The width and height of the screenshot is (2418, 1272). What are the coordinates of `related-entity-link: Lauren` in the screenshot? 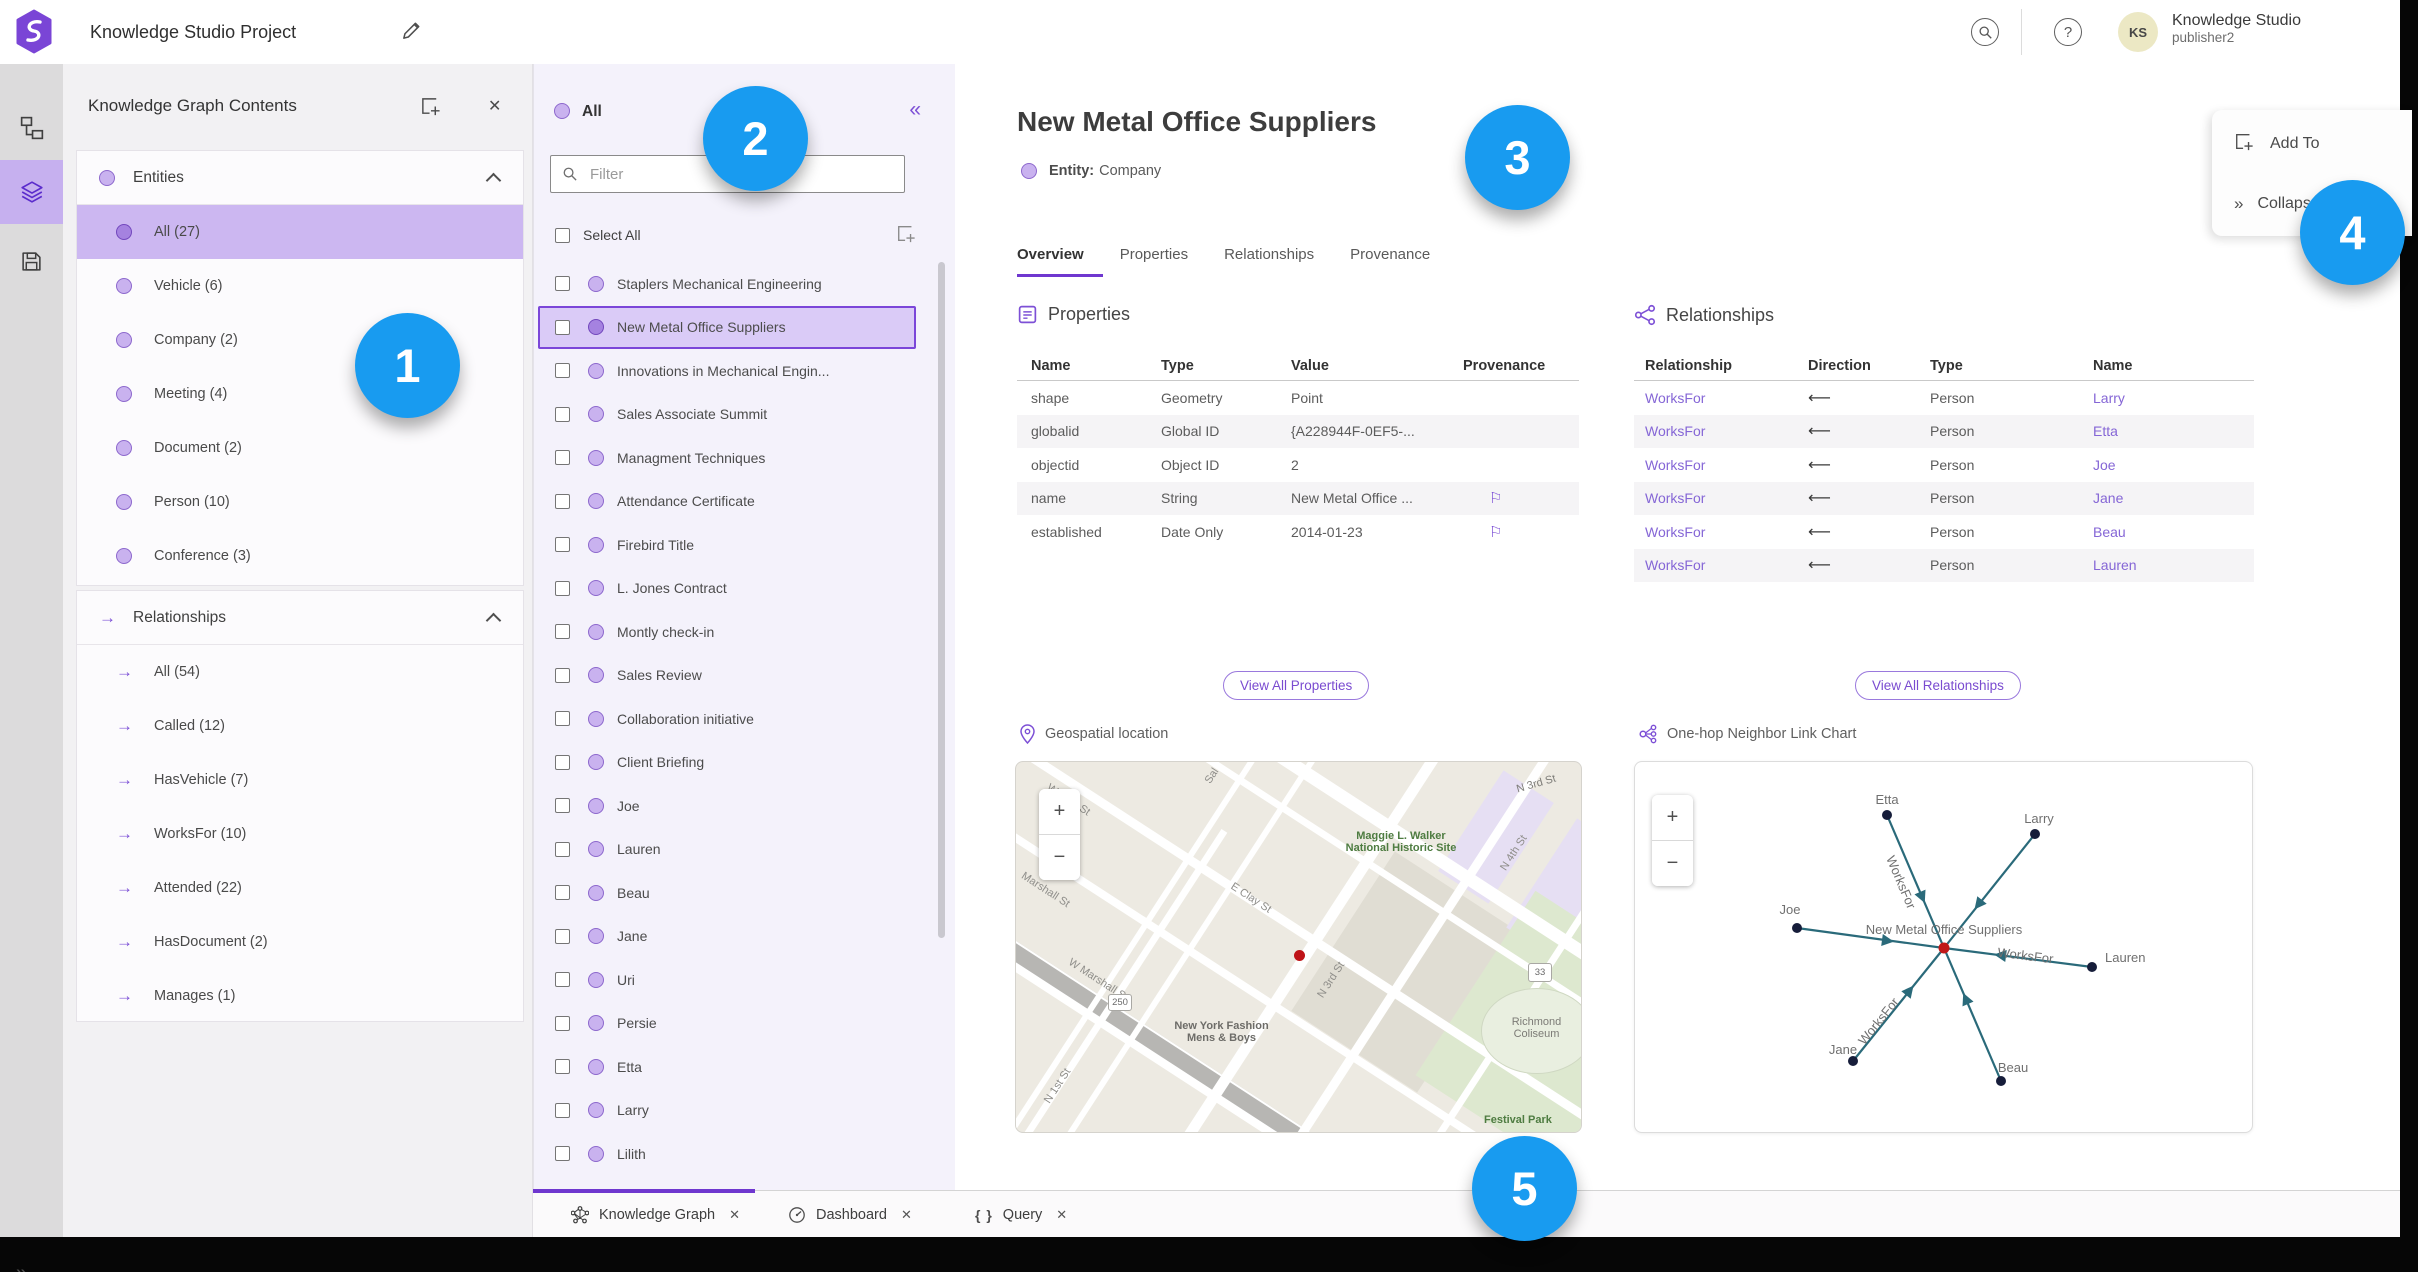 It's located at (2173, 565).